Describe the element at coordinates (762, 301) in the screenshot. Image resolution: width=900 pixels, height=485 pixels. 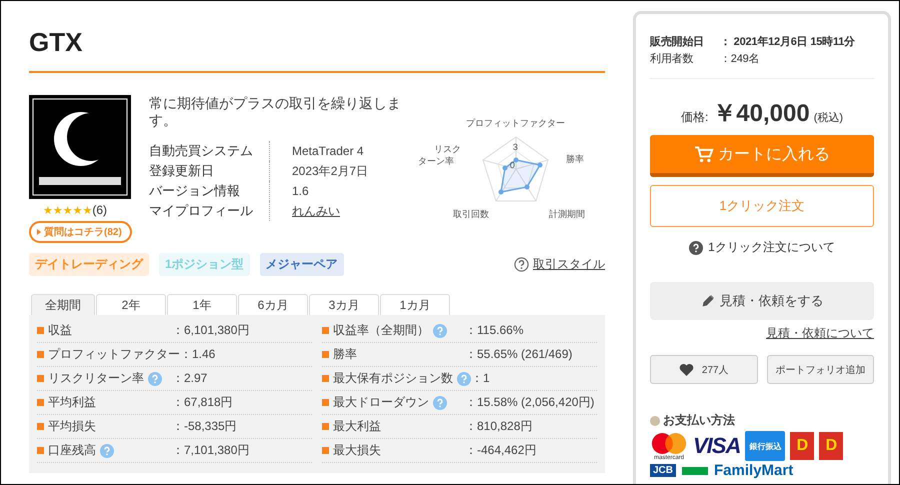
I see `estimate-button: 見積・依頼をする` at that location.